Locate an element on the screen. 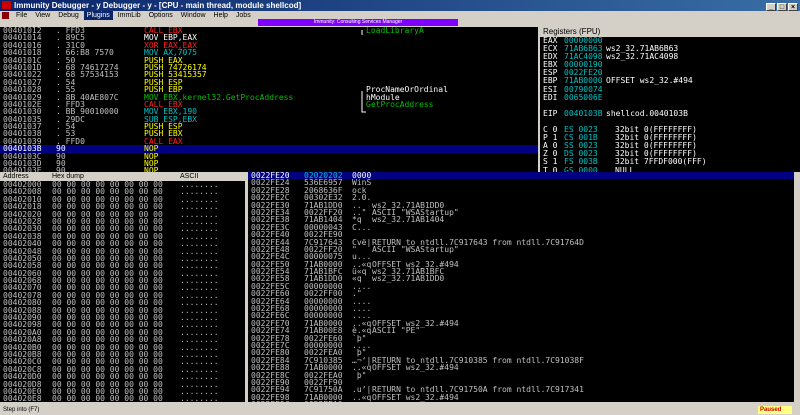 This screenshot has width=800, height=415. disassembly-row: 00401018. 66:B8 7570 MOV AX,7075 is located at coordinates (269, 52).